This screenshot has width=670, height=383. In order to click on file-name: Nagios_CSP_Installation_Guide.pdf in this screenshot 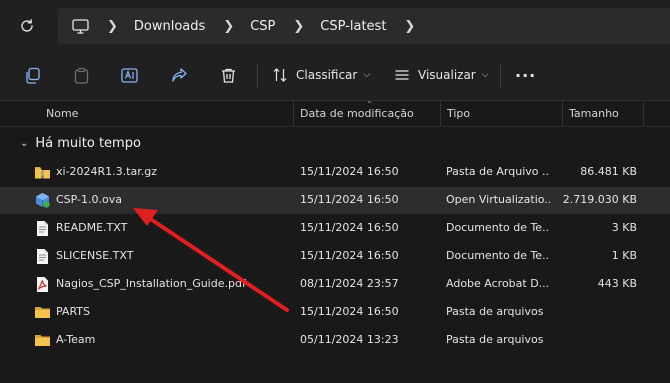, I will do `click(151, 283)`.